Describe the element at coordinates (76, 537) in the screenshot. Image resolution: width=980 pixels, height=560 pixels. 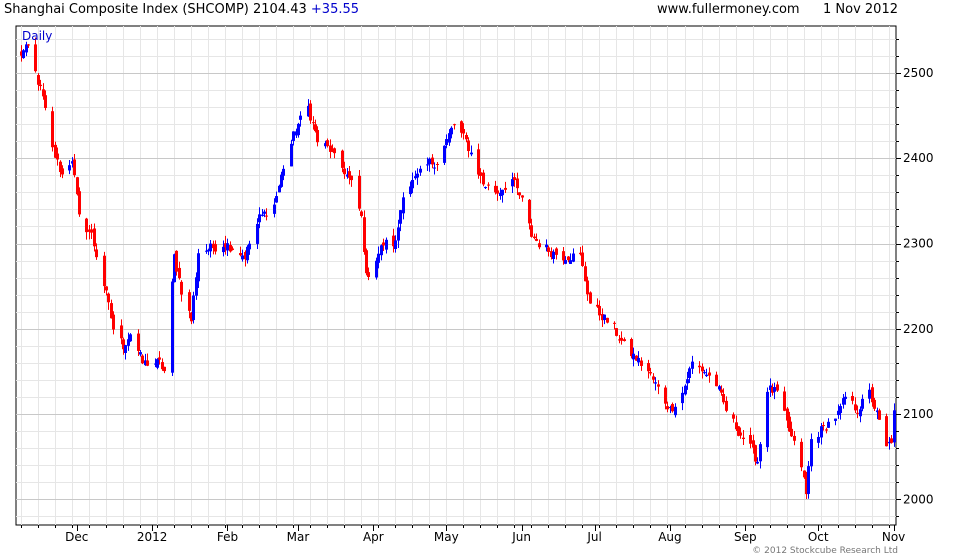
I see `x-tick-label: Dec` at that location.